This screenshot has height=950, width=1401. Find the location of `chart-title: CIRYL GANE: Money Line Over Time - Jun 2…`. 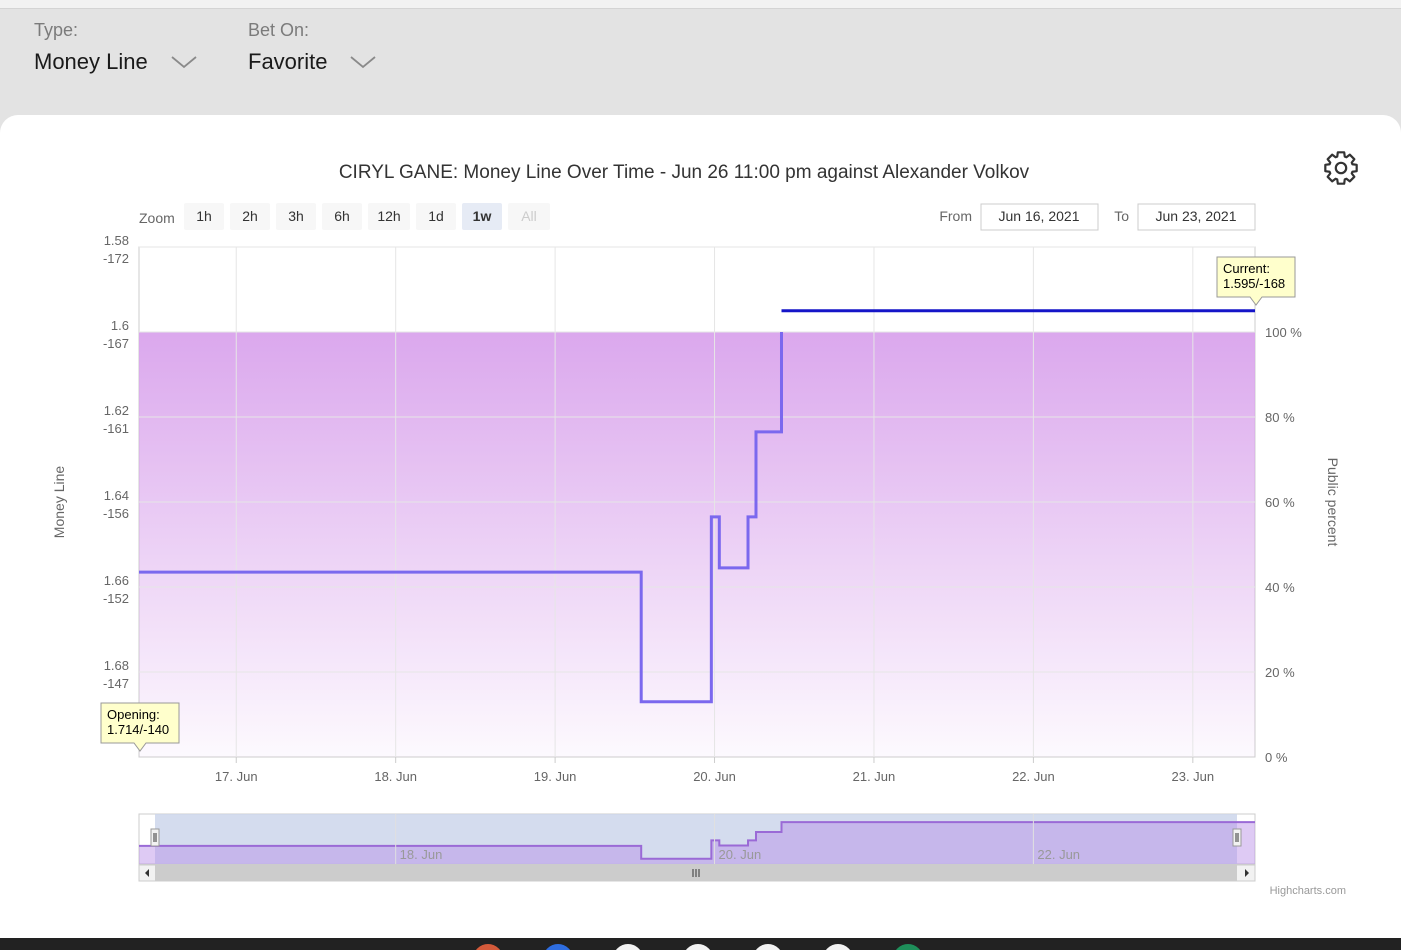

chart-title: CIRYL GANE: Money Line Over Time - Jun 2… is located at coordinates (684, 172).